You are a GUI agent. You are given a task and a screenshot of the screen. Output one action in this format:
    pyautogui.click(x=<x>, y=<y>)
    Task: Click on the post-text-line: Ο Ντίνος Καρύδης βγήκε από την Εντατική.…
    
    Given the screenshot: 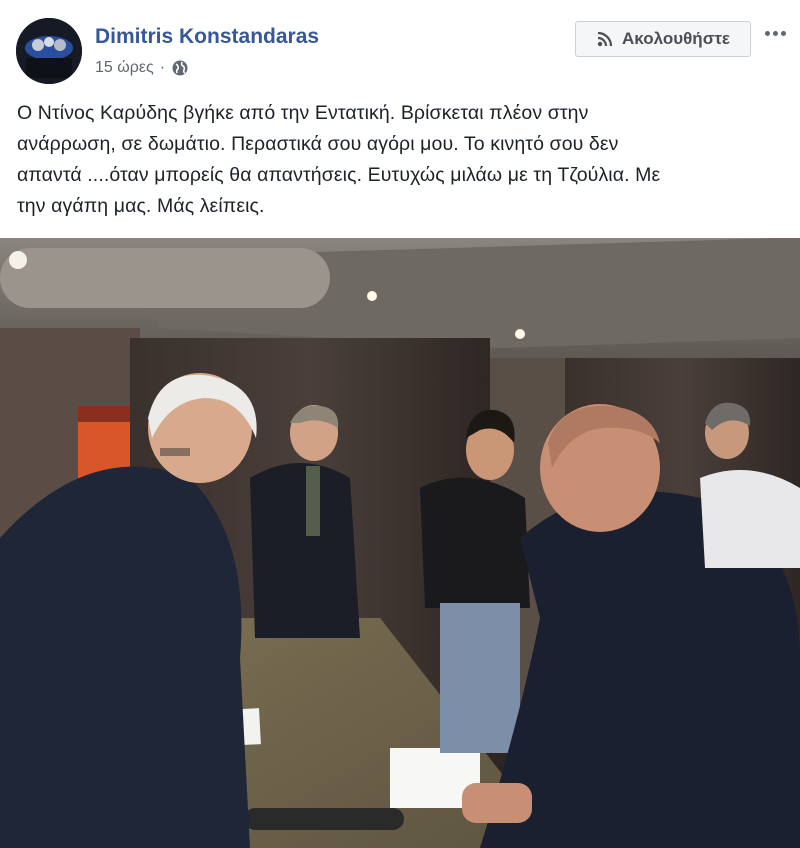 What is the action you would take?
    pyautogui.click(x=303, y=113)
    